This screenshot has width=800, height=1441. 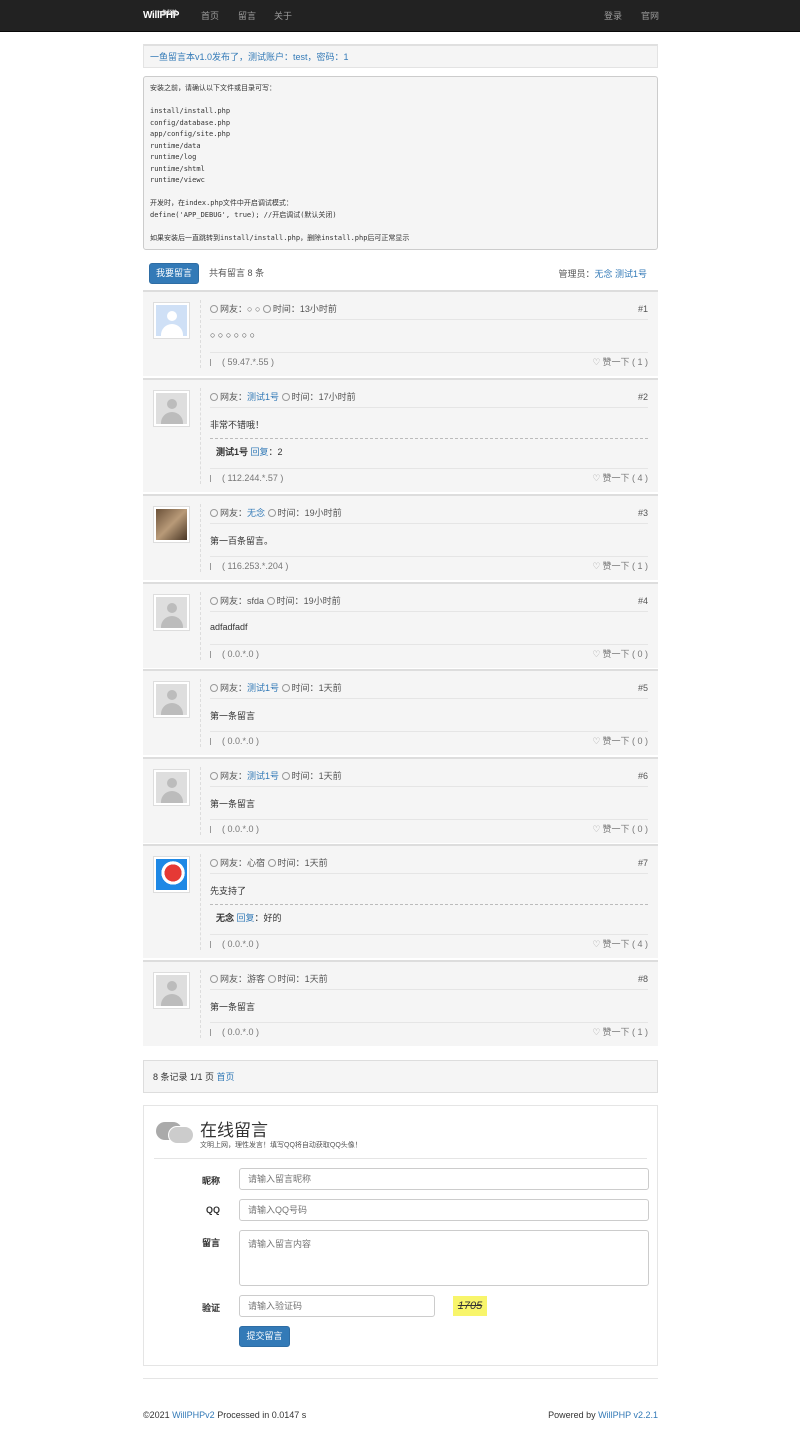 What do you see at coordinates (337, 1306) in the screenshot?
I see `captcha-input` at bounding box center [337, 1306].